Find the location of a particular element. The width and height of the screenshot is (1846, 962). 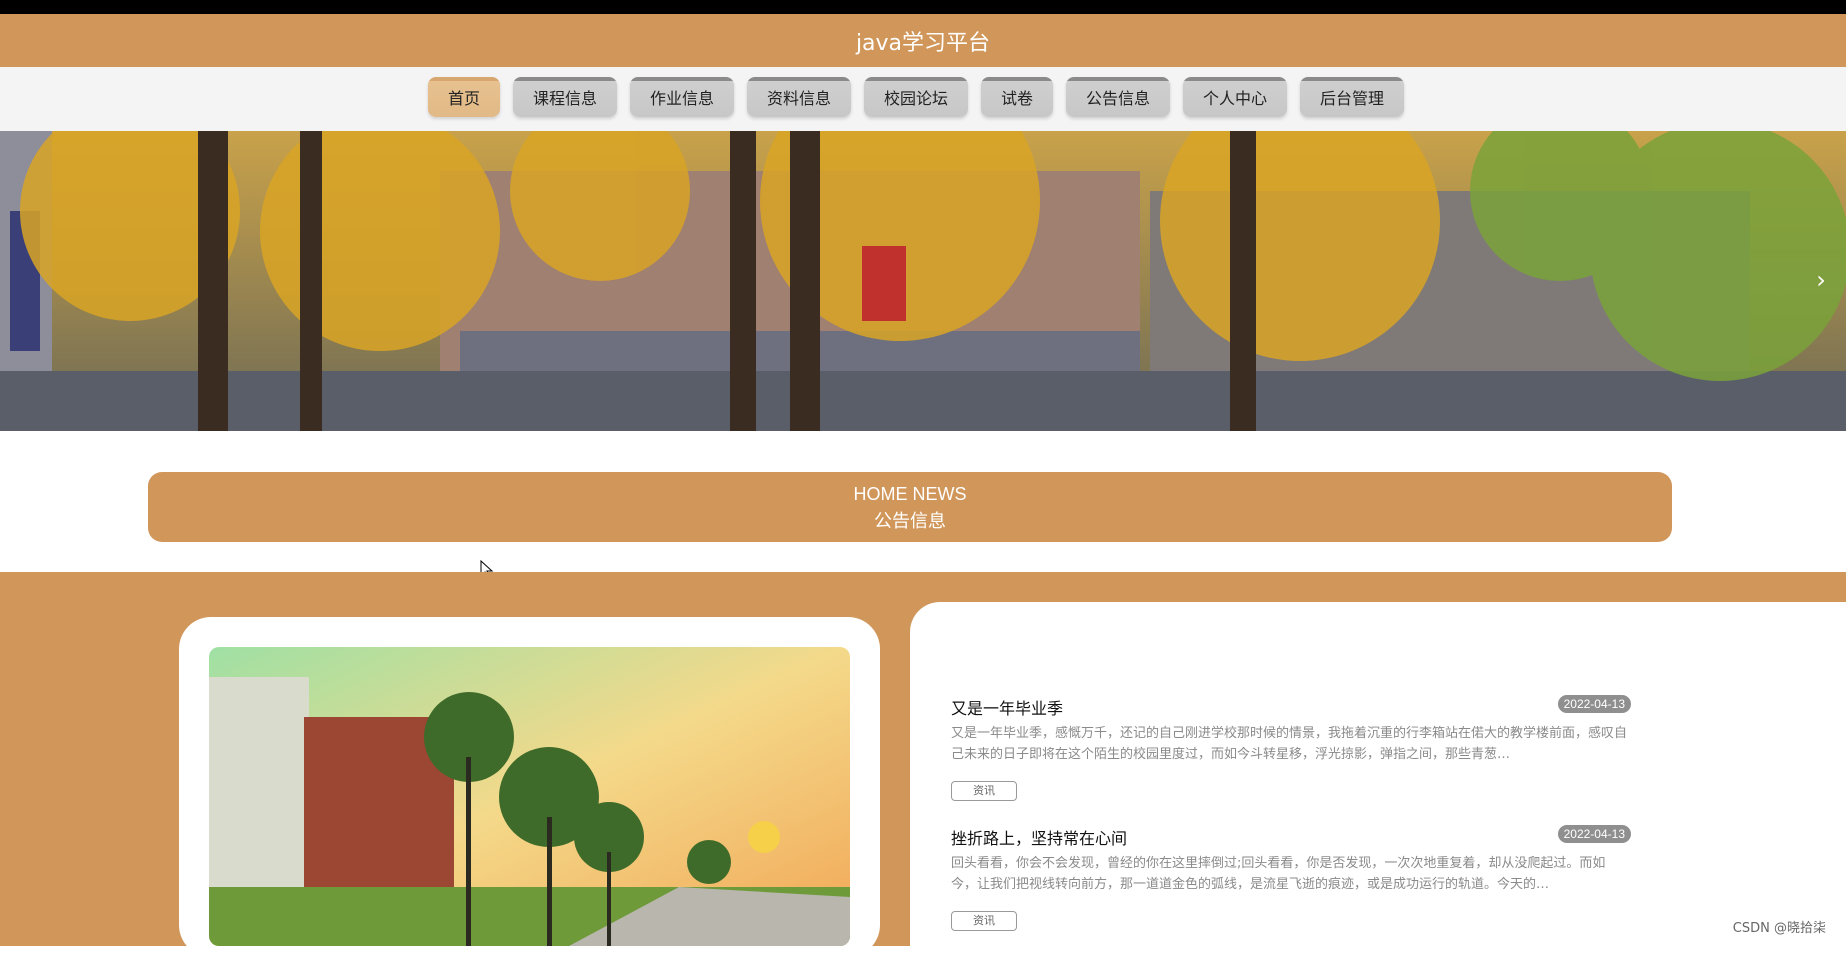

nav-item-admin: 后台管理 is located at coordinates (1352, 97).